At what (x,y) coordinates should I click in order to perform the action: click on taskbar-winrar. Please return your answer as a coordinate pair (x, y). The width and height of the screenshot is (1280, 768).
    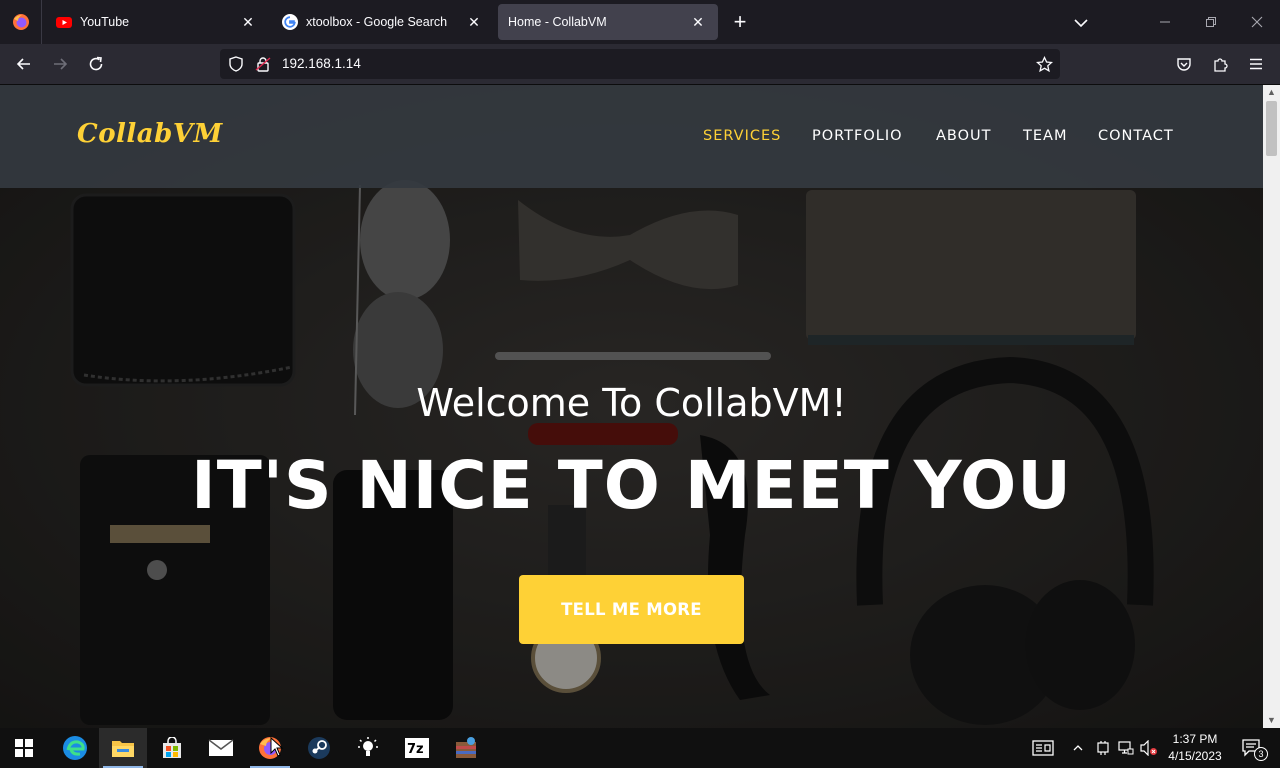
    Looking at the image, I should click on (466, 748).